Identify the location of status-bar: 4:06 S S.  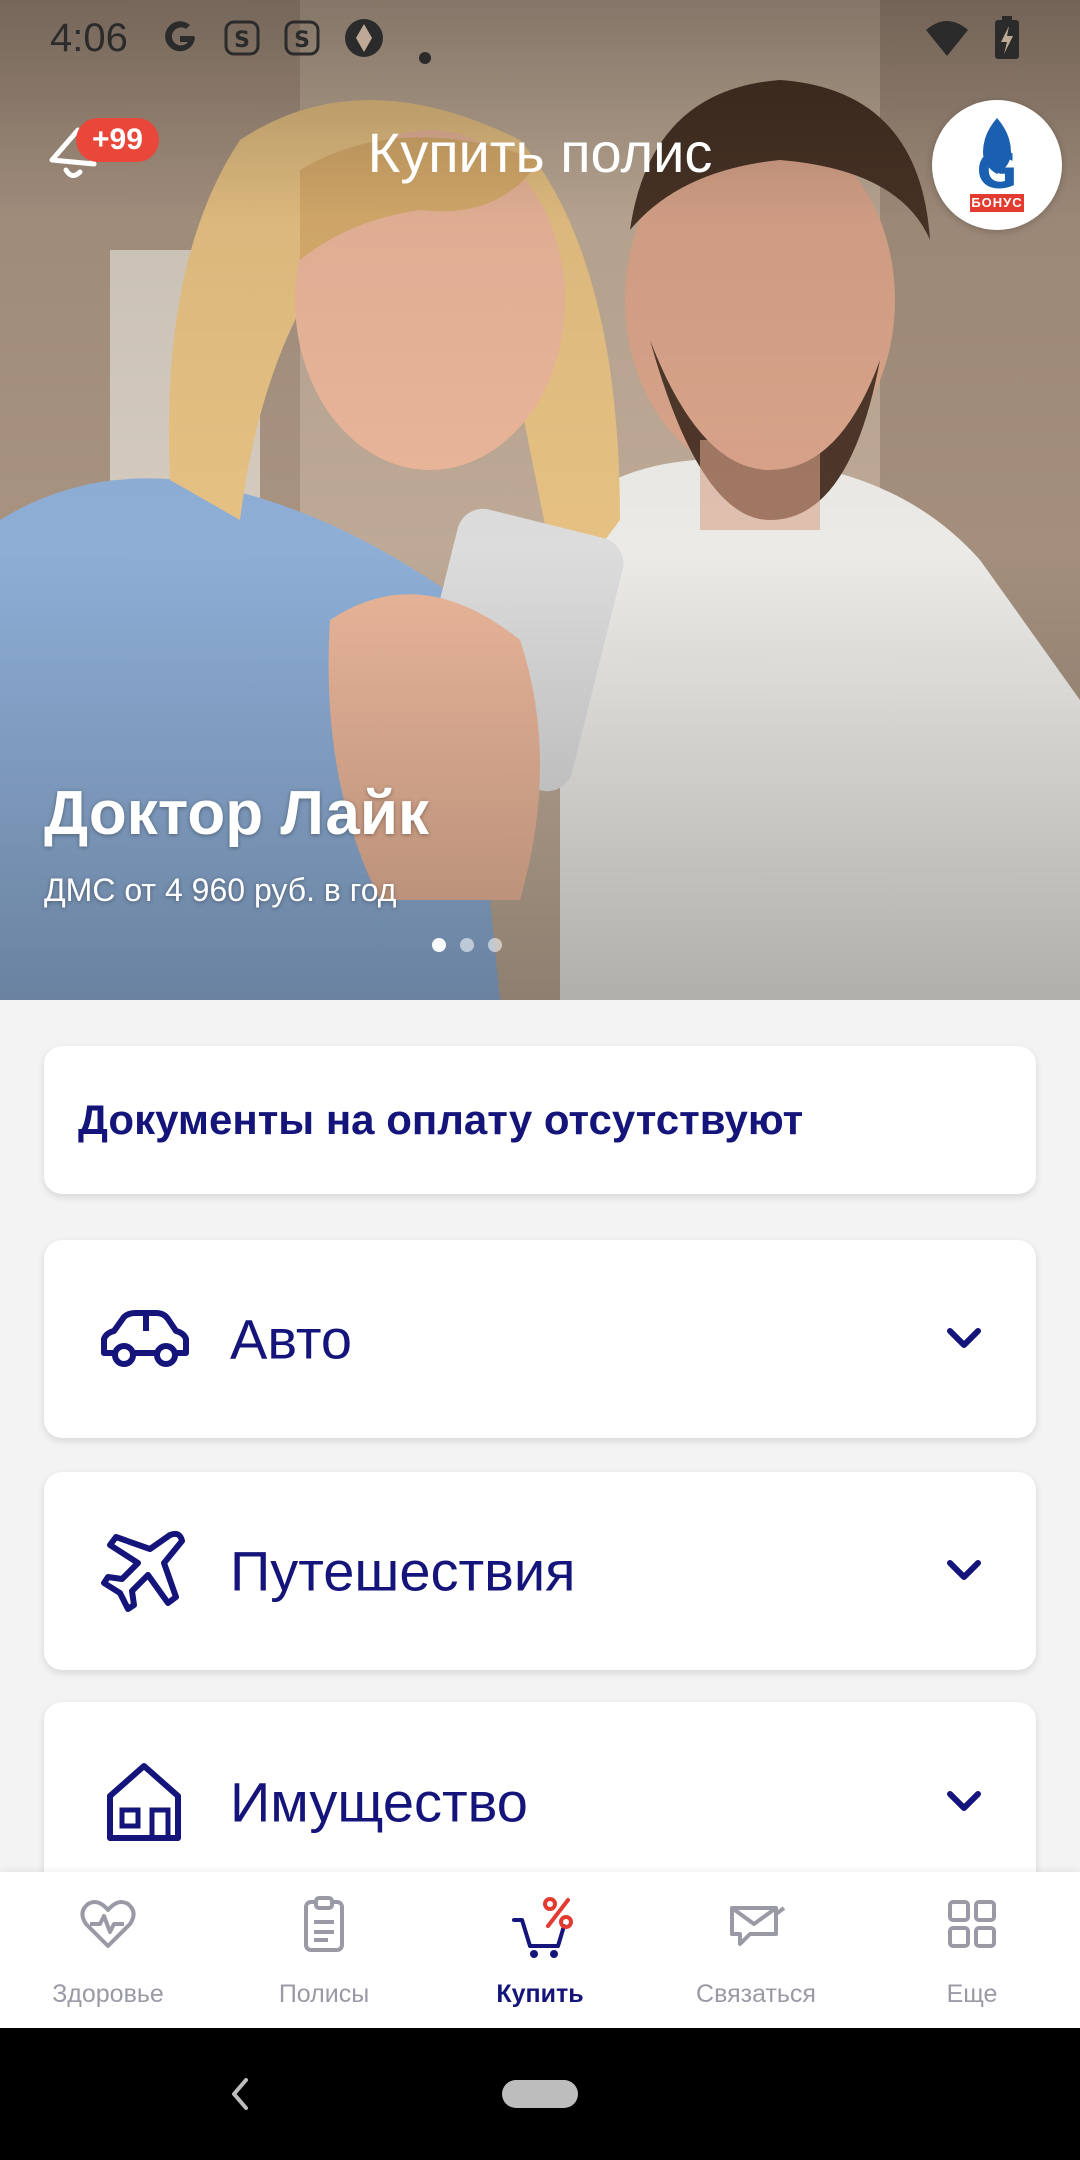
(540, 40).